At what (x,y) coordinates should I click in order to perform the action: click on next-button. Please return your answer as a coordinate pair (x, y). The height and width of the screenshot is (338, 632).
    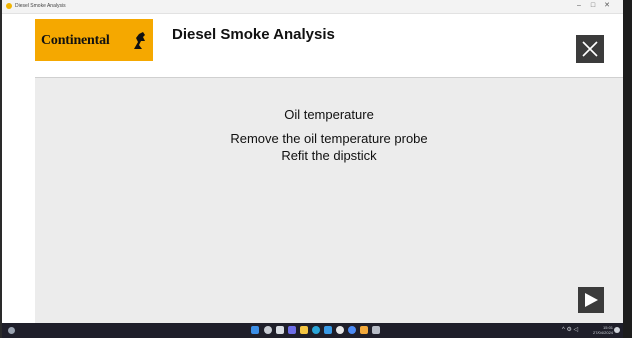
    Looking at the image, I should click on (591, 300).